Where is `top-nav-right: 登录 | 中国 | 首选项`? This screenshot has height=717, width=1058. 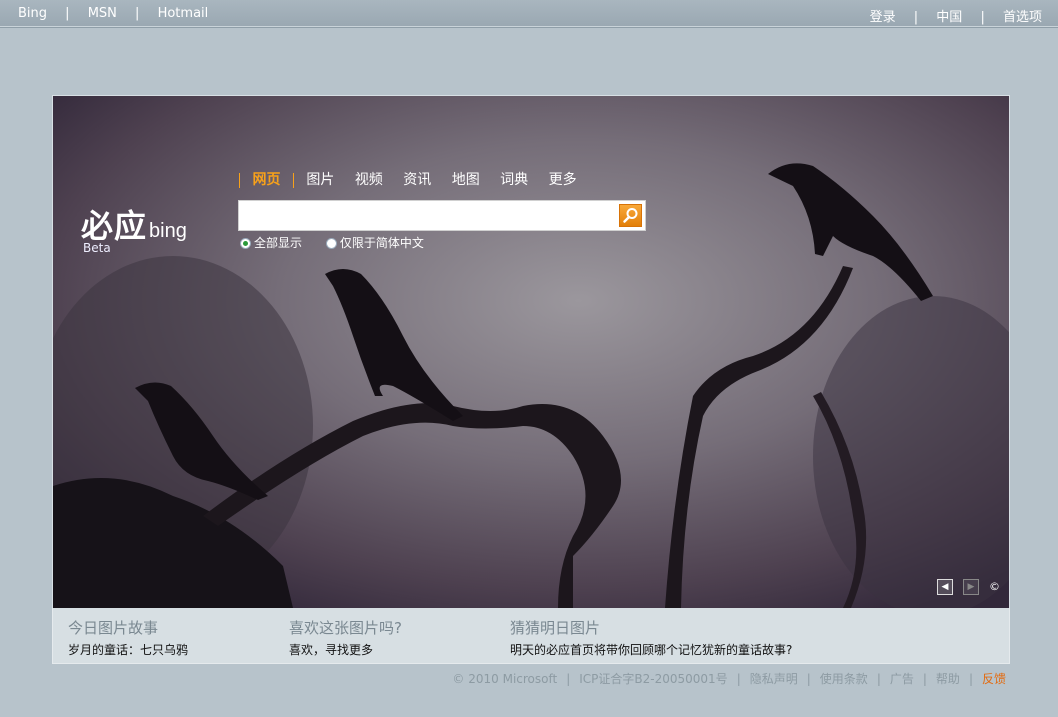 top-nav-right: 登录 | 中国 | 首选项 is located at coordinates (956, 15).